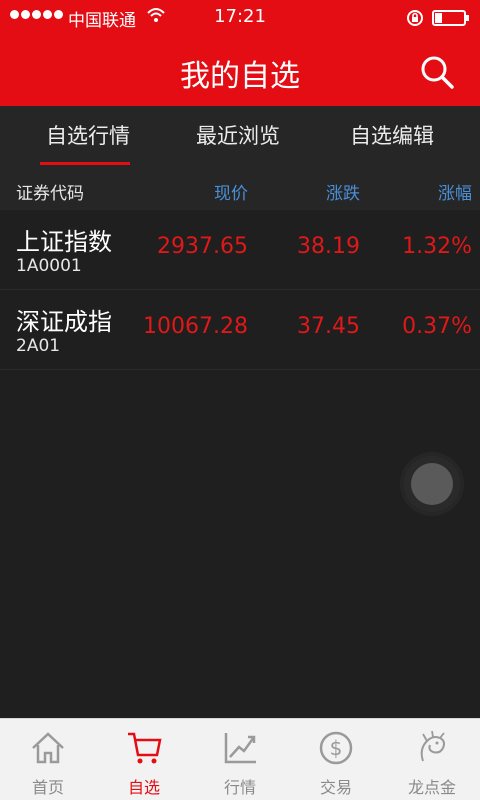  I want to click on nav-item-market: 行情, so click(240, 759).